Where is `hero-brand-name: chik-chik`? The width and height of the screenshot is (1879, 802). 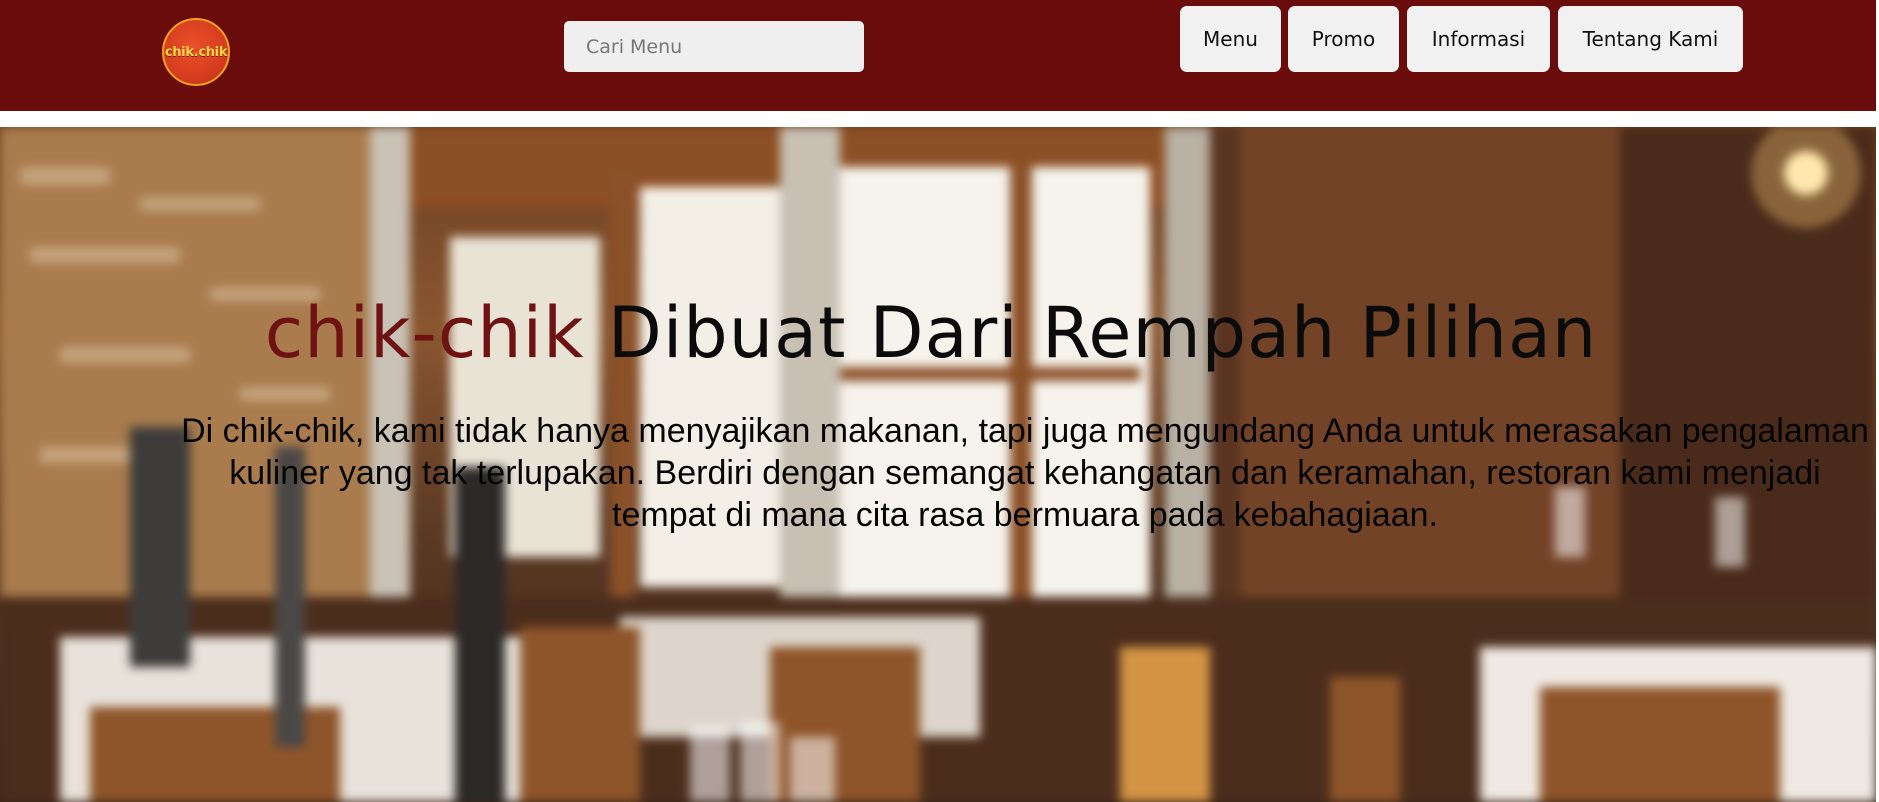
hero-brand-name: chik-chik is located at coordinates (424, 333).